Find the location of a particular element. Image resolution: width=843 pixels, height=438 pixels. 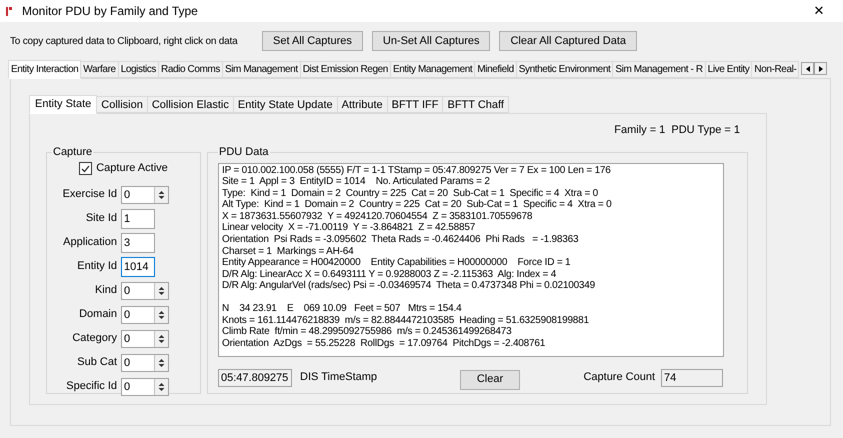

field-label: Specific Id is located at coordinates (91, 386).